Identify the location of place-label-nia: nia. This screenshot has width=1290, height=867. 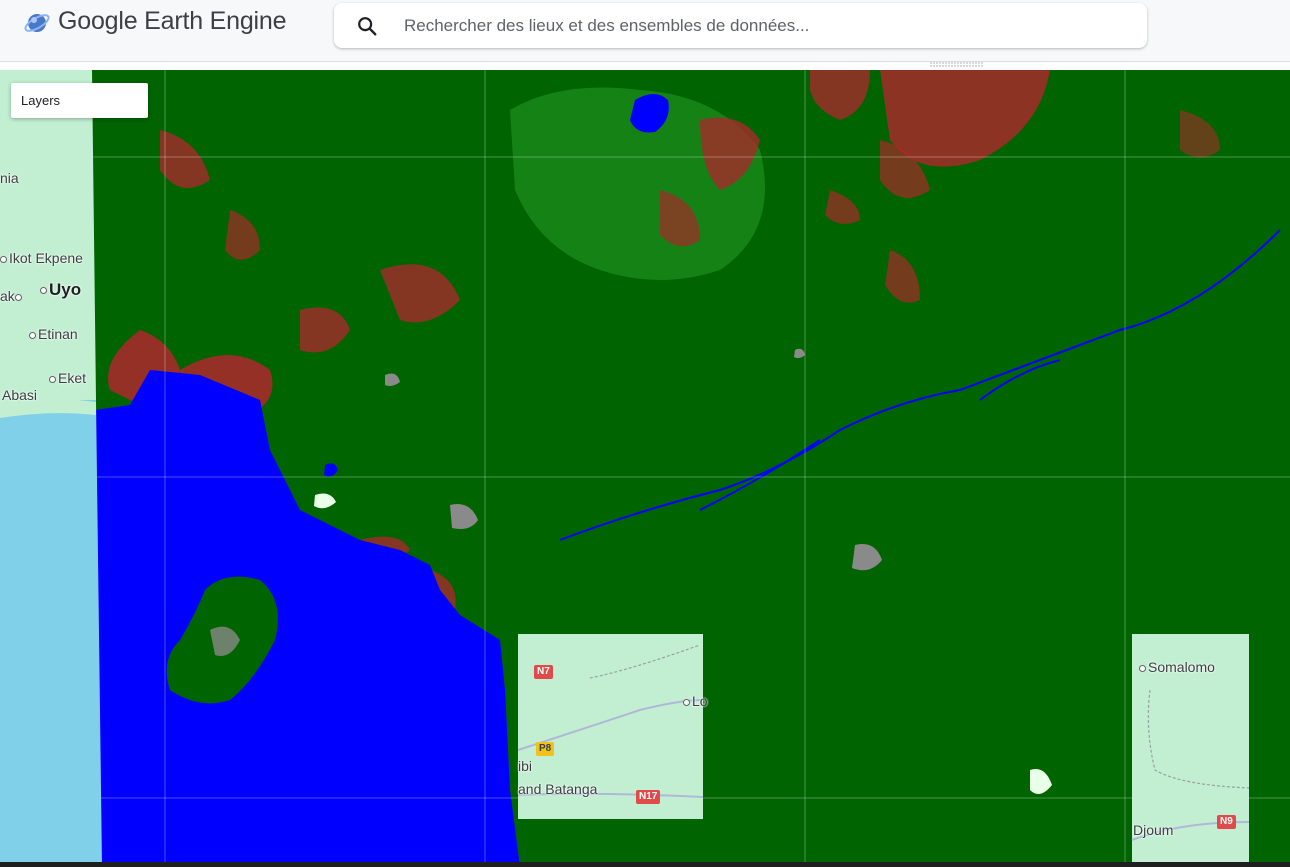
(9, 178).